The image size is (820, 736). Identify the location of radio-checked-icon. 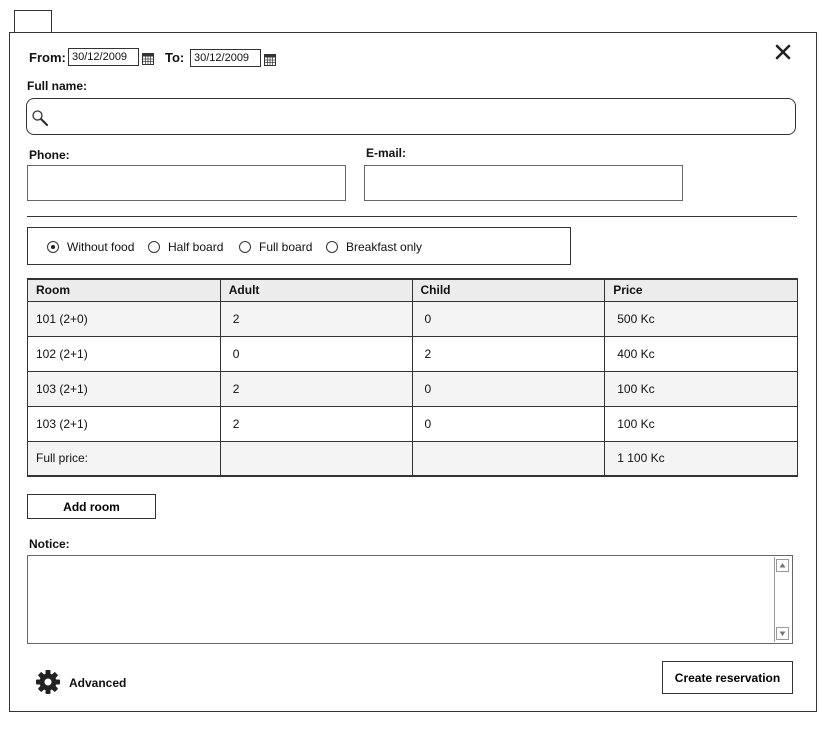
(53, 247).